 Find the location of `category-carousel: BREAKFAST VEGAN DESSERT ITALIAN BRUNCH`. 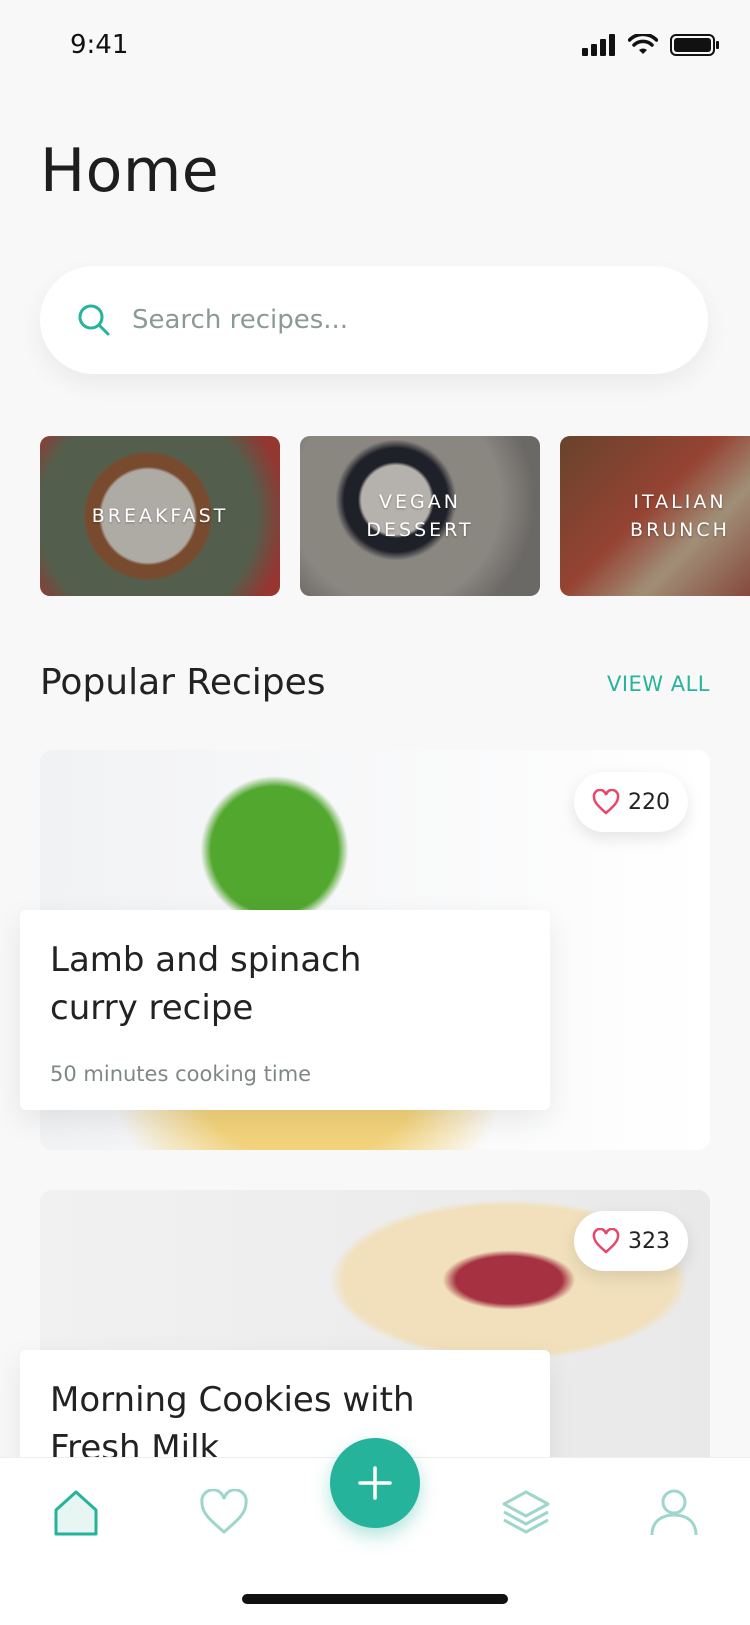

category-carousel: BREAKFAST VEGAN DESSERT ITALIAN BRUNCH is located at coordinates (395, 516).